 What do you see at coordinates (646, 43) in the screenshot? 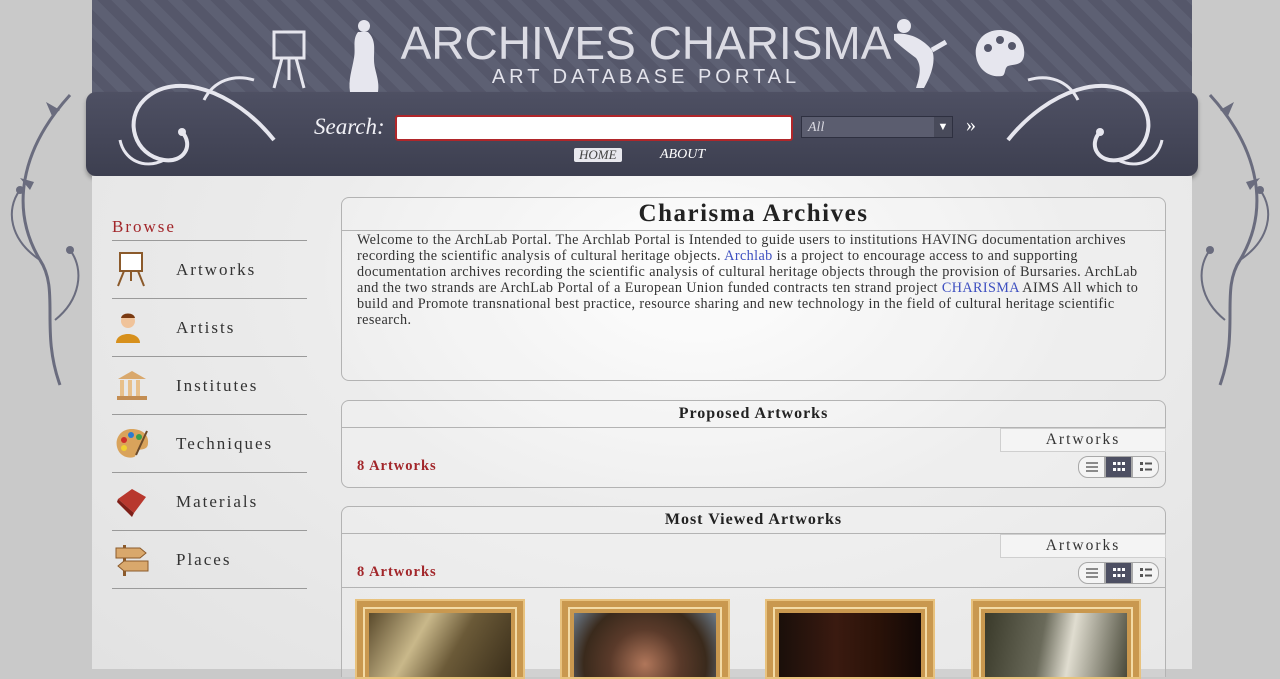
I see `site-title: ARCHIVES CHARISMA` at bounding box center [646, 43].